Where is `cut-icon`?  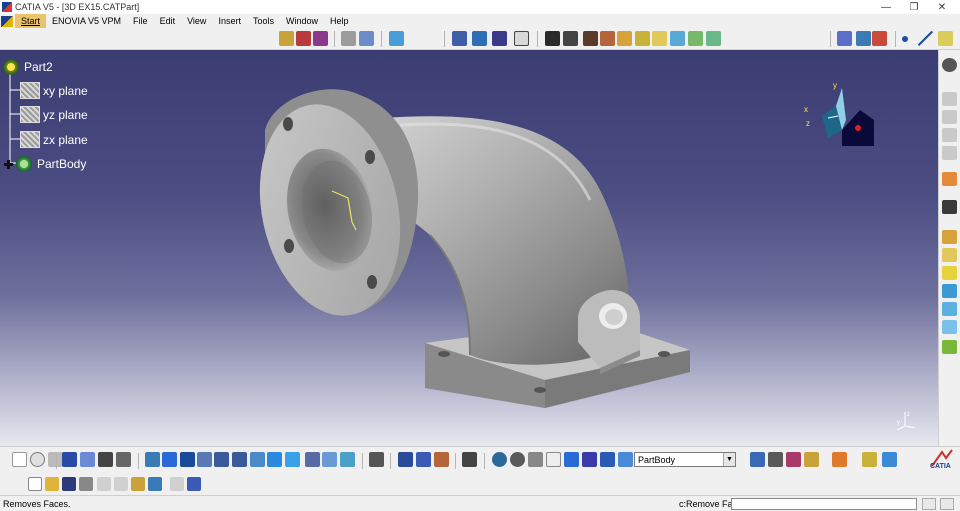
cut-icon is located at coordinates (104, 484).